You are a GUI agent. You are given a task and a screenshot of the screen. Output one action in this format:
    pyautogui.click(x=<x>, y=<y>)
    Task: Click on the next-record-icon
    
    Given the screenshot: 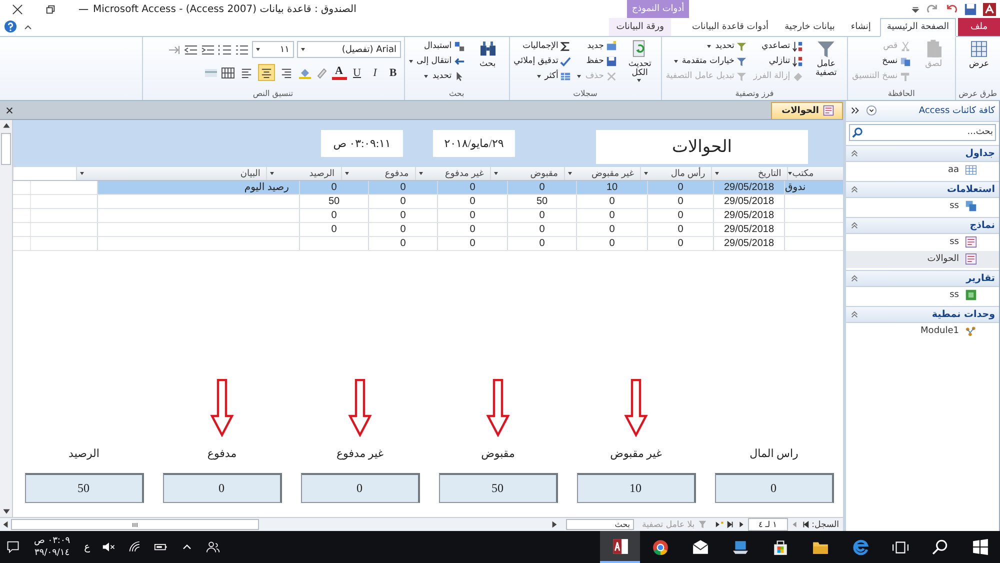 What is the action you would take?
    pyautogui.click(x=741, y=524)
    